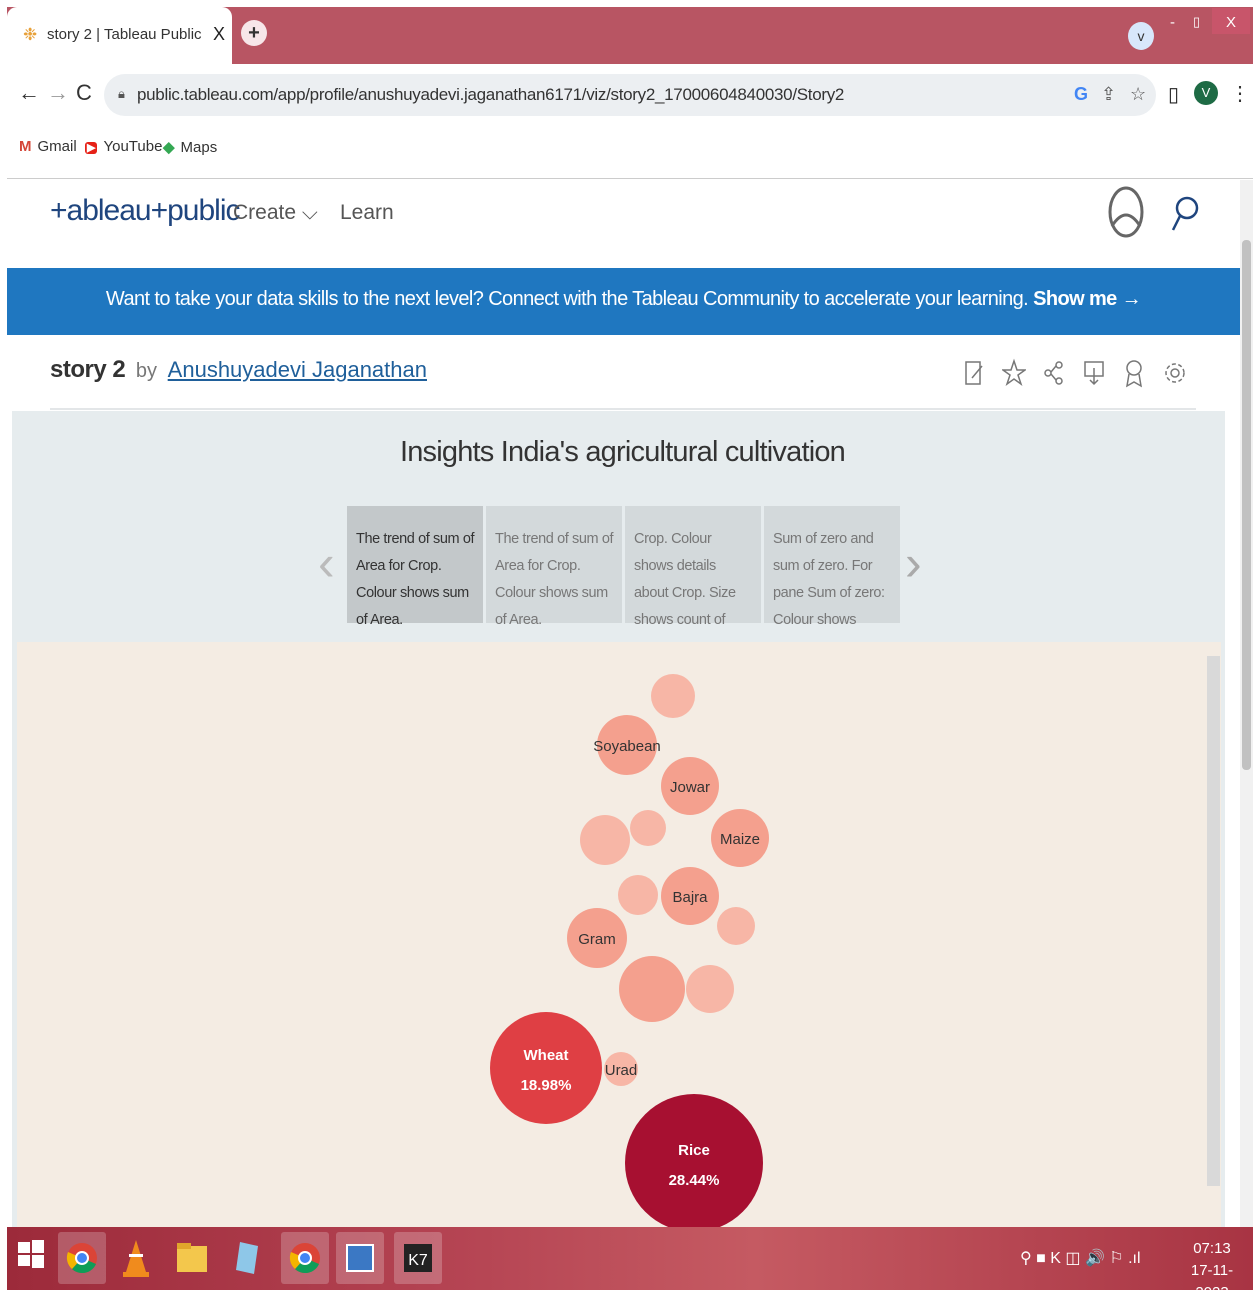 This screenshot has width=1253, height=1290. Describe the element at coordinates (690, 897) in the screenshot. I see `bubble-label-bajra: Bajra` at that location.